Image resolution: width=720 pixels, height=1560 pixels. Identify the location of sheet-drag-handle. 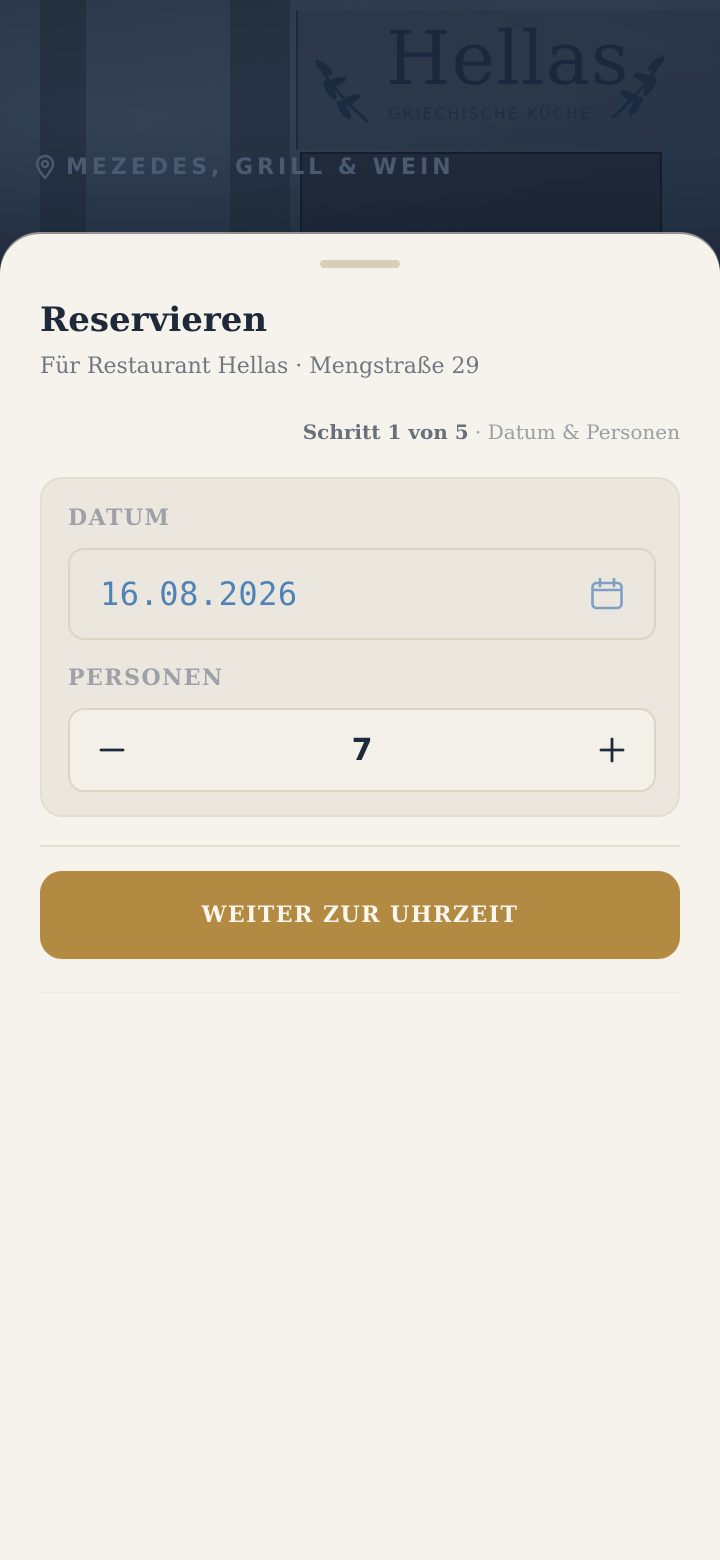
(360, 264).